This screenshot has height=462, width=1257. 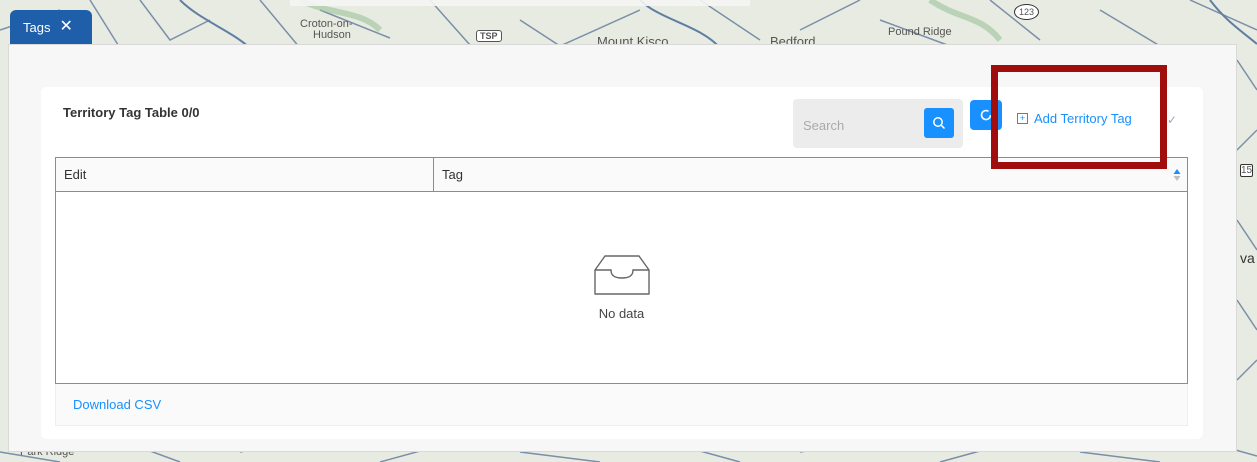 What do you see at coordinates (332, 35) in the screenshot?
I see `map-label-hudson: Hudson` at bounding box center [332, 35].